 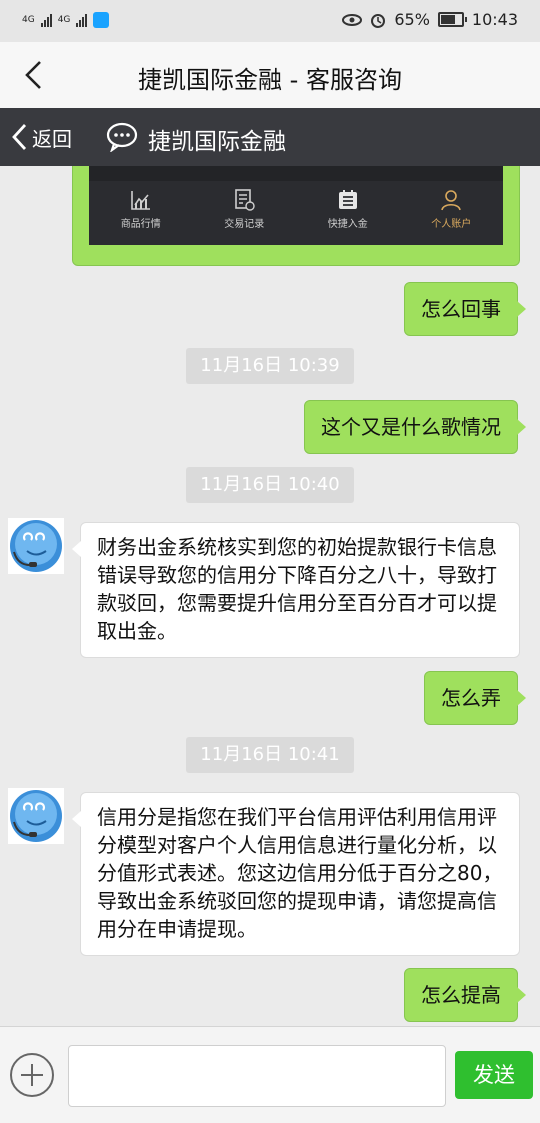 I want to click on my-message-bubble: 怎么回事, so click(x=465, y=309).